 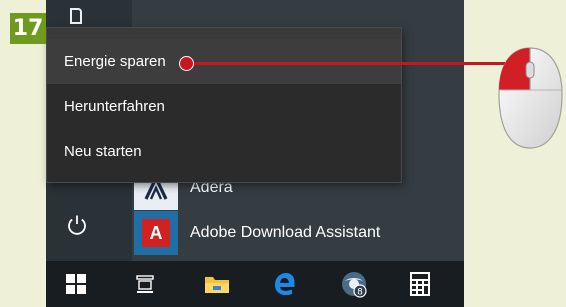 What do you see at coordinates (28, 28) in the screenshot?
I see `step-number-badge: 17` at bounding box center [28, 28].